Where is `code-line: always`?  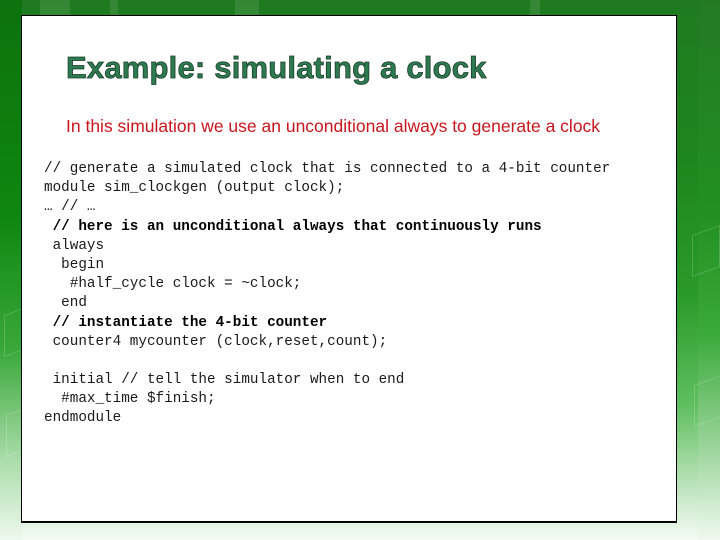
code-line: always is located at coordinates (74, 245).